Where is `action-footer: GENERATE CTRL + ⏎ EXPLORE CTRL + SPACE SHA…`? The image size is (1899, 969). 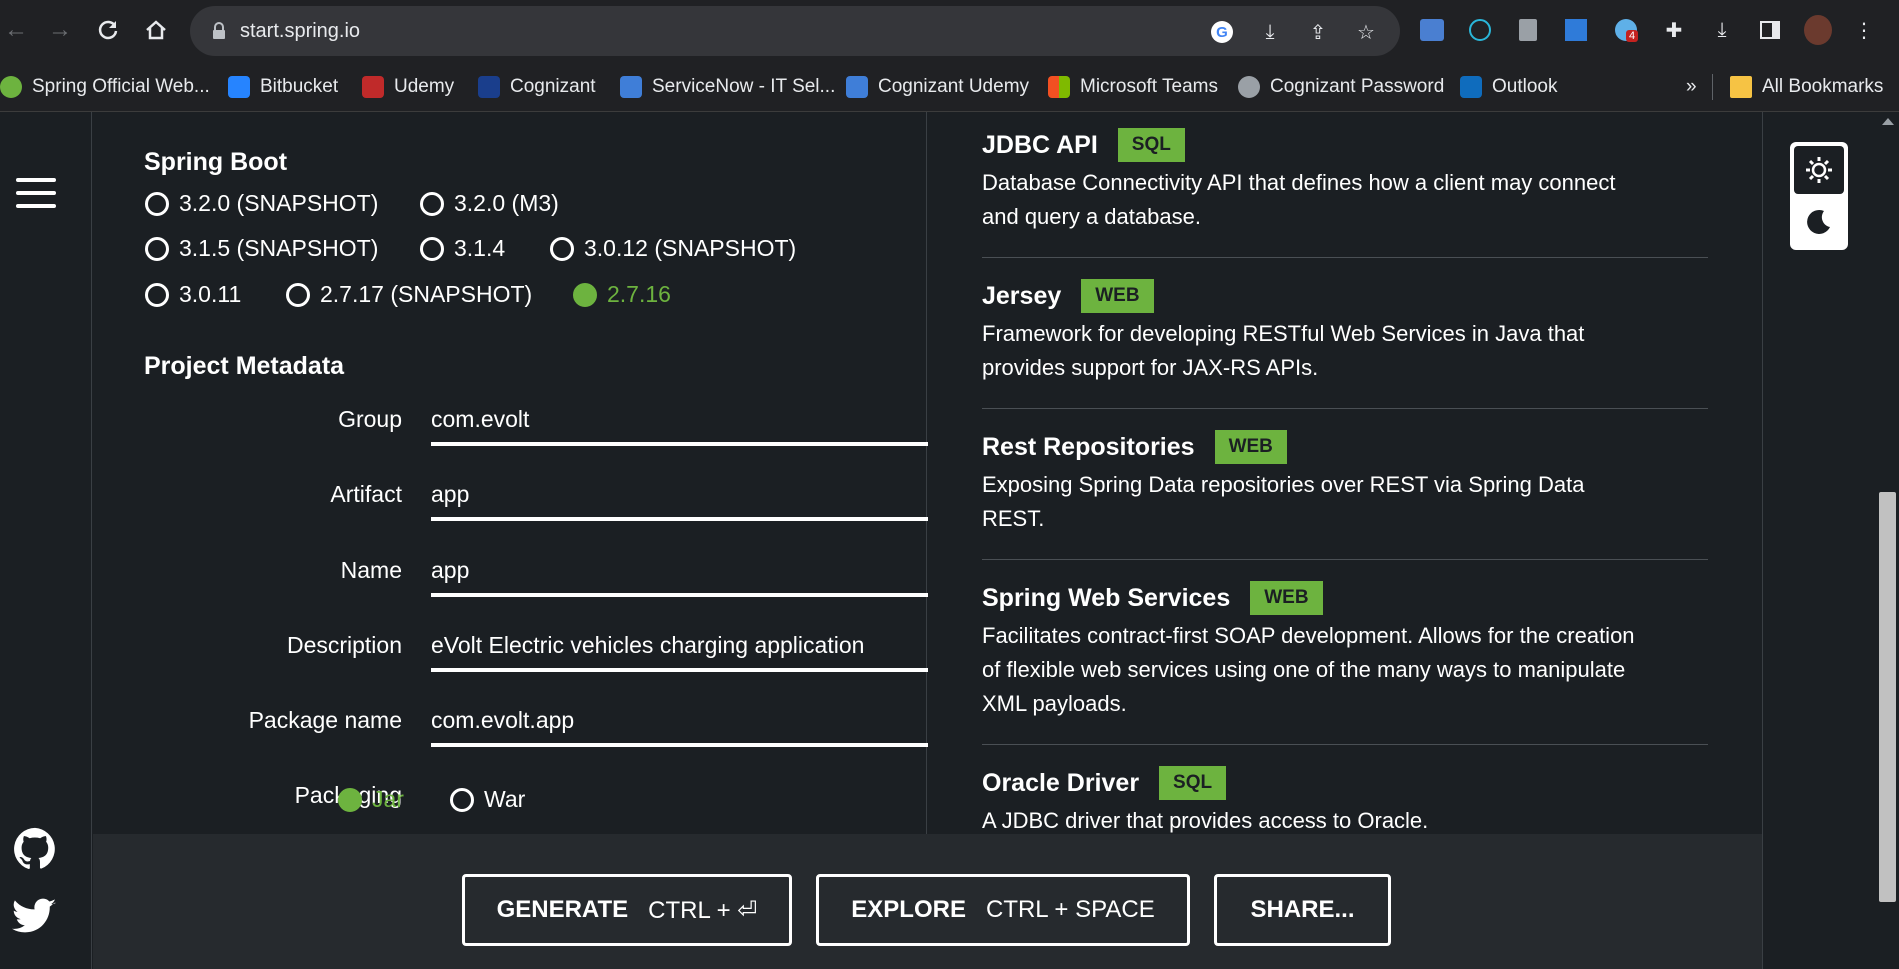
action-footer: GENERATE CTRL + ⏎ EXPLORE CTRL + SPACE SHA… is located at coordinates (927, 901).